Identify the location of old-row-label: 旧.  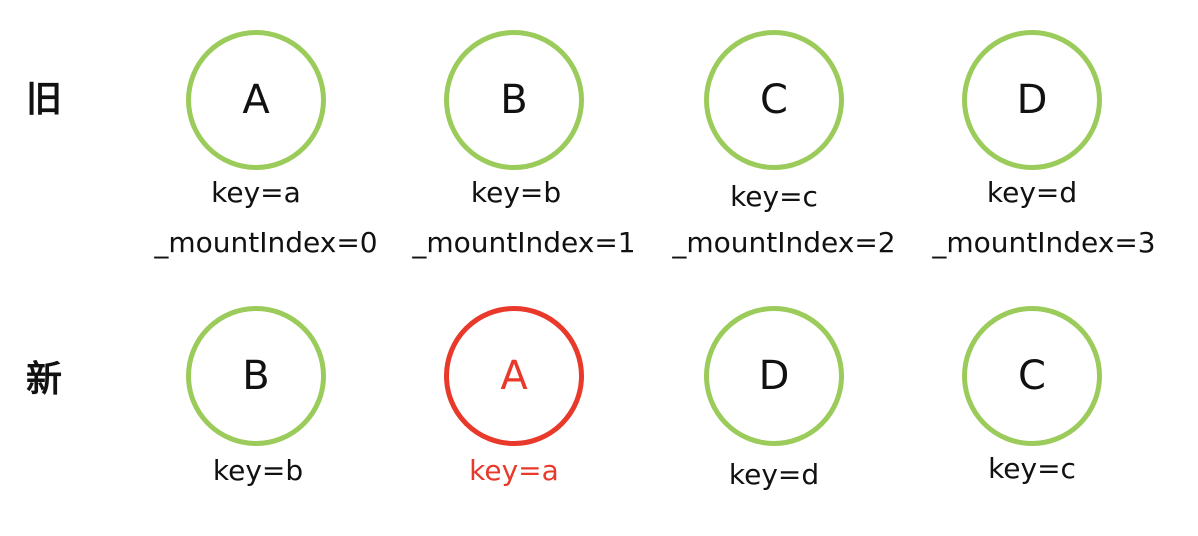
(43, 99).